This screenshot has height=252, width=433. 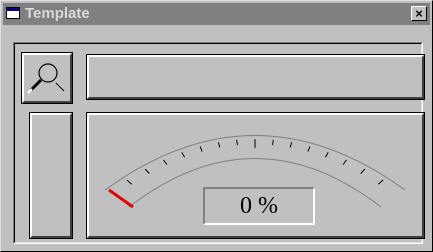 What do you see at coordinates (121, 198) in the screenshot?
I see `gauge-needle` at bounding box center [121, 198].